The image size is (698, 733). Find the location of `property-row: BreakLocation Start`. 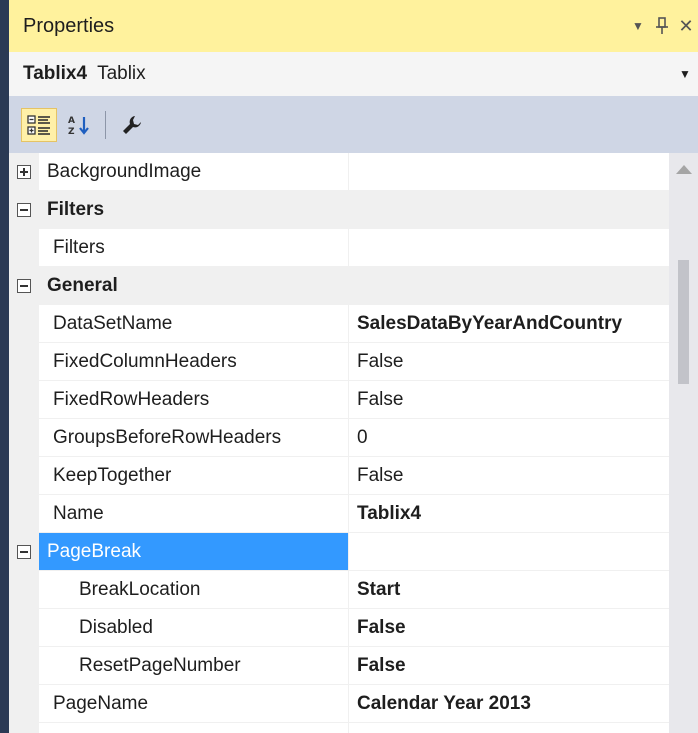

property-row: BreakLocation Start is located at coordinates (339, 590).